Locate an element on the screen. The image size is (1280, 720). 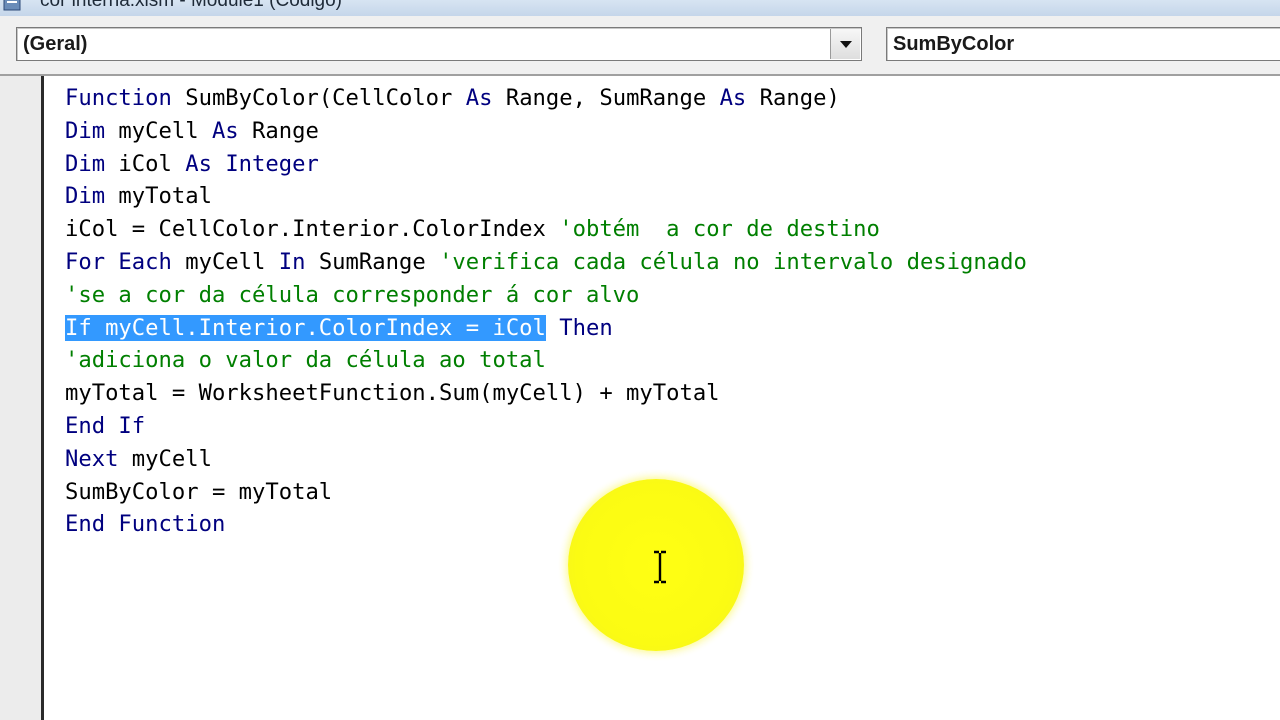
code-text-segment: iCol = CellColor.Interior.ColorIndex is located at coordinates (312, 229).